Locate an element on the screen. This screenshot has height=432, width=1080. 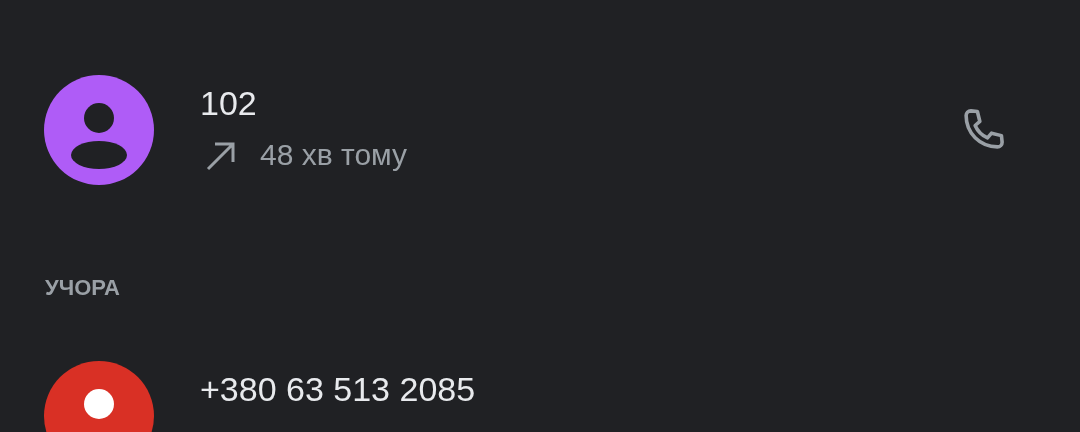
phone-number: 102 is located at coordinates (228, 103).